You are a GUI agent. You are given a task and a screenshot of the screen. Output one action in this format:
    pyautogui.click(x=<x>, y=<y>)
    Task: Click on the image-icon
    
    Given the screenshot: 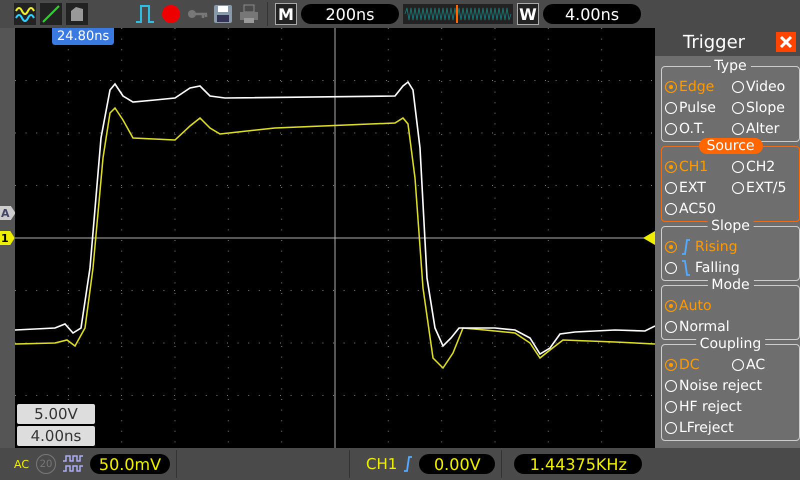 What is the action you would take?
    pyautogui.click(x=77, y=14)
    